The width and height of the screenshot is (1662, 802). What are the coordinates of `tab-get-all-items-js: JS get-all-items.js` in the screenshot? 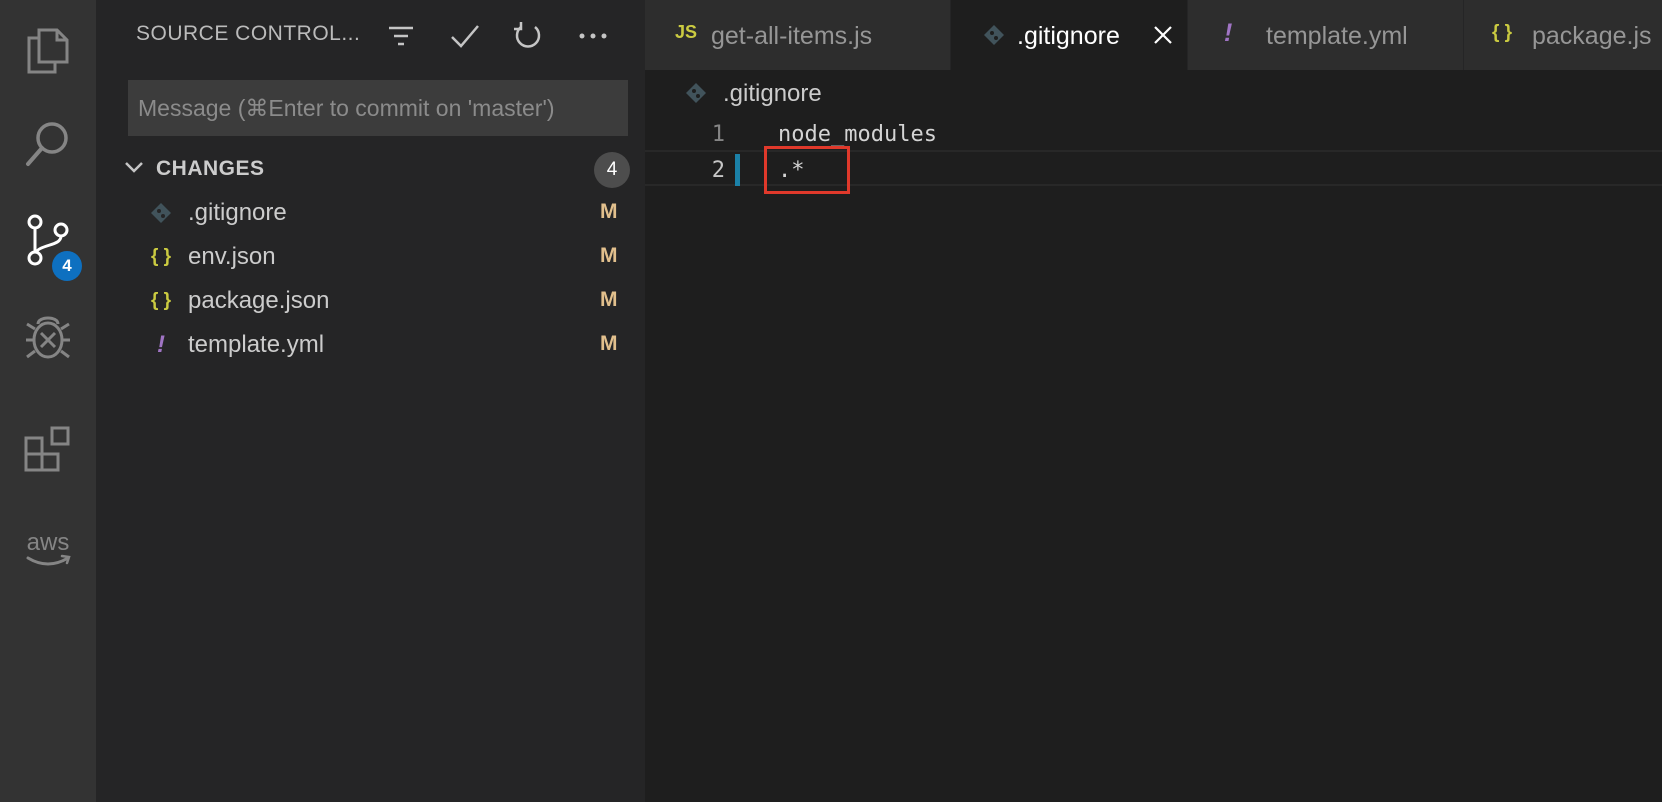 It's located at (798, 35).